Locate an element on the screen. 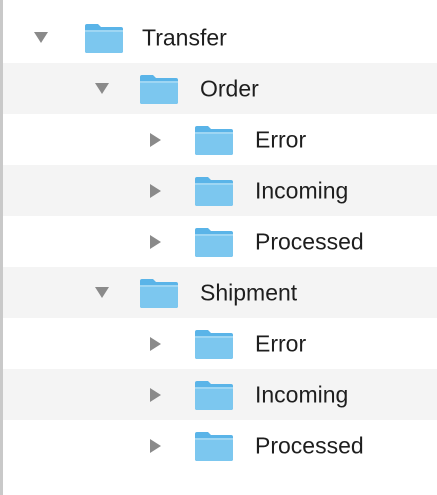 The image size is (437, 495). tree-row-order-error: Error is located at coordinates (220, 139).